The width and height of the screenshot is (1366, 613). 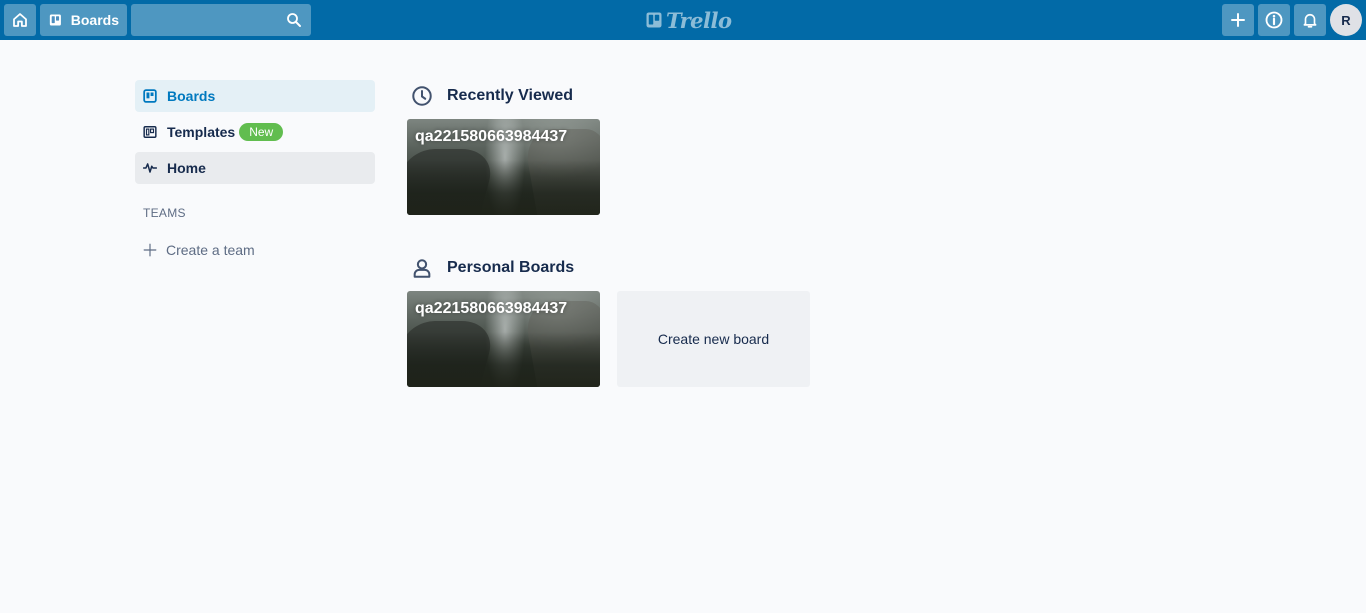 I want to click on home-button, so click(x=20, y=20).